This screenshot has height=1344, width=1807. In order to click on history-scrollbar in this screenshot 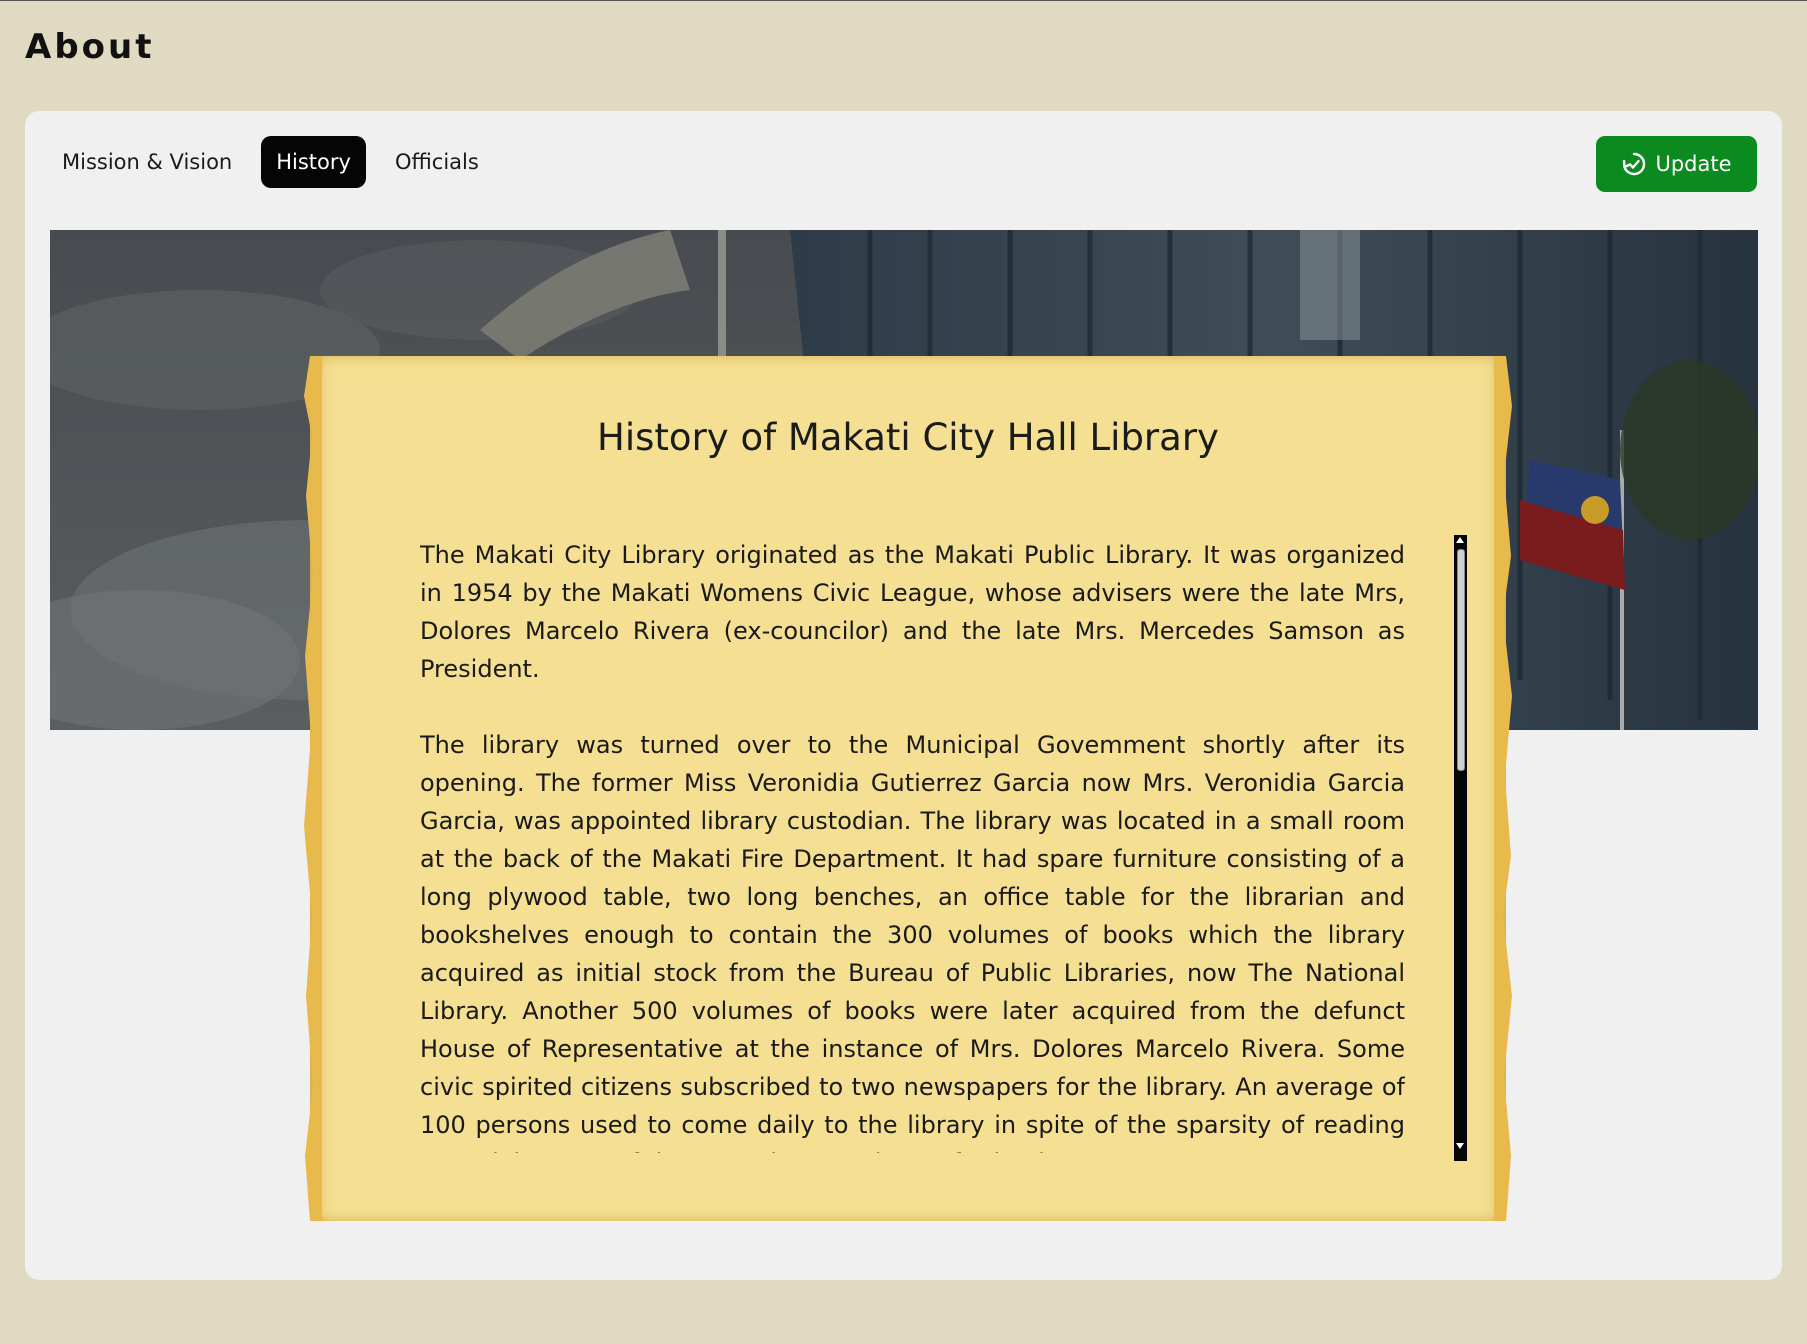, I will do `click(1460, 848)`.